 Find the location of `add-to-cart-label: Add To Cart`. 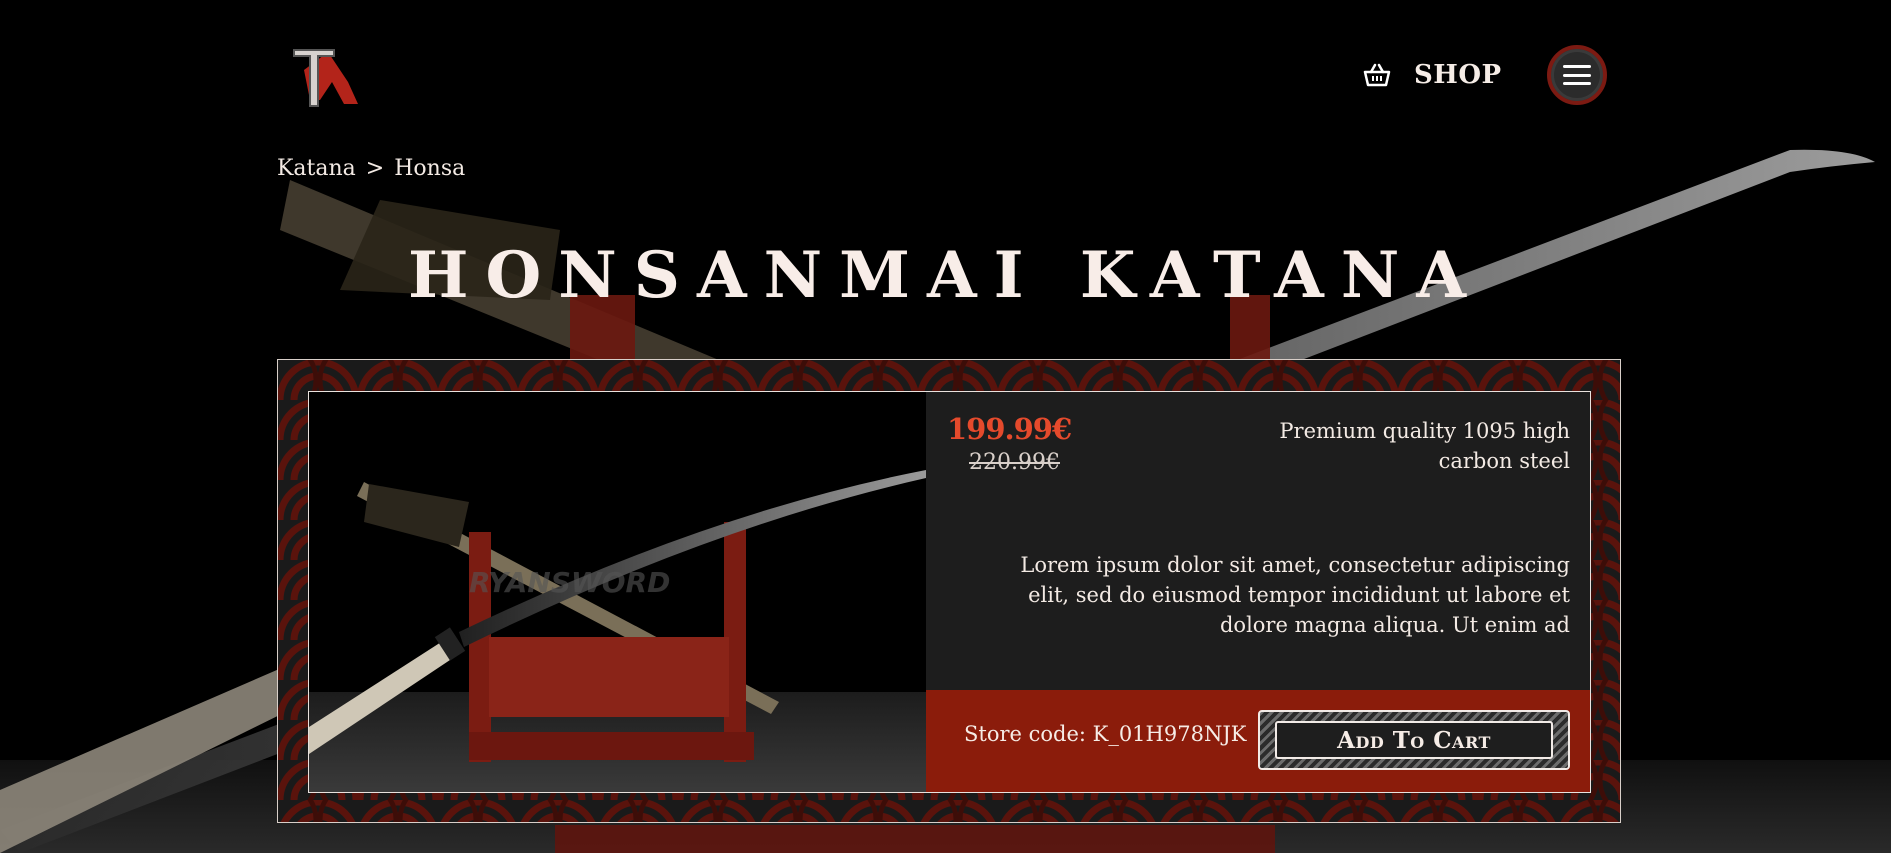

add-to-cart-label: Add To Cart is located at coordinates (1414, 740).